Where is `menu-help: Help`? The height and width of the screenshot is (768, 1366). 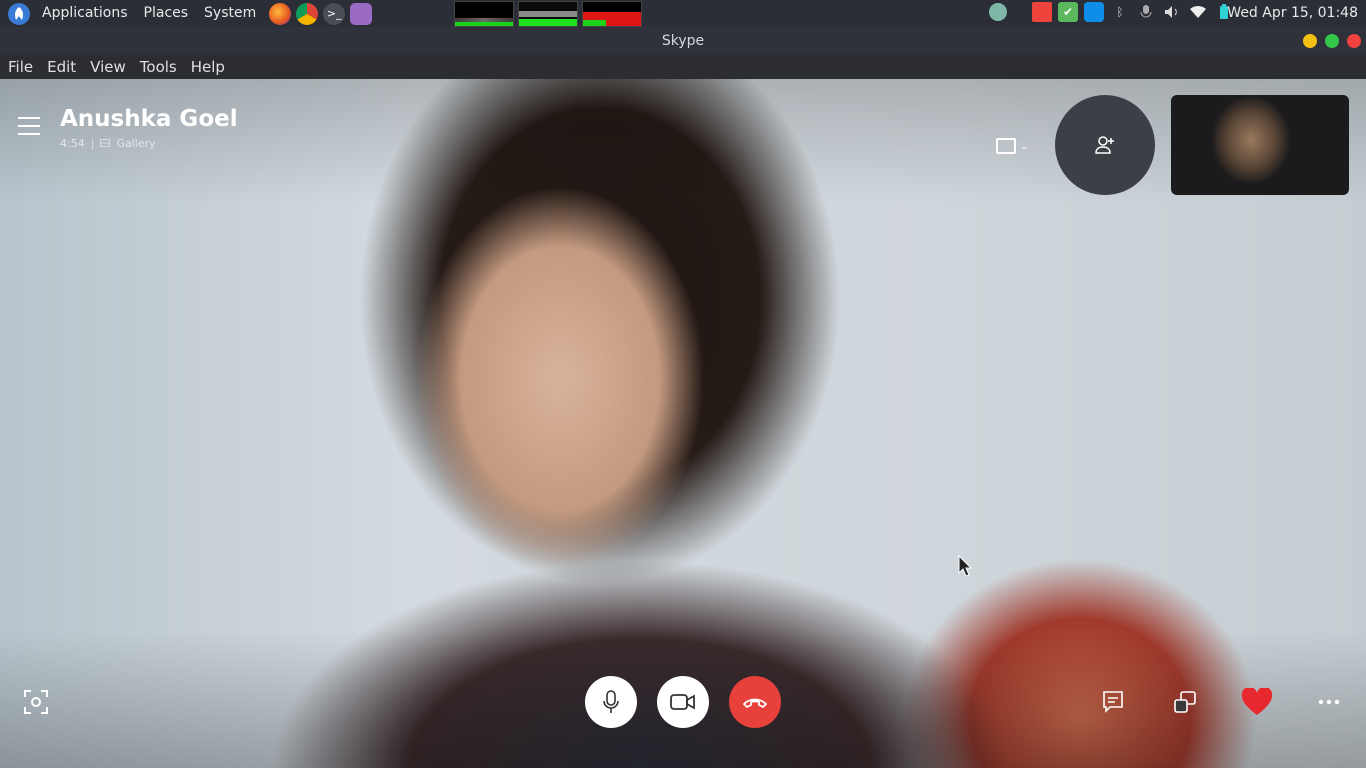 menu-help: Help is located at coordinates (207, 67).